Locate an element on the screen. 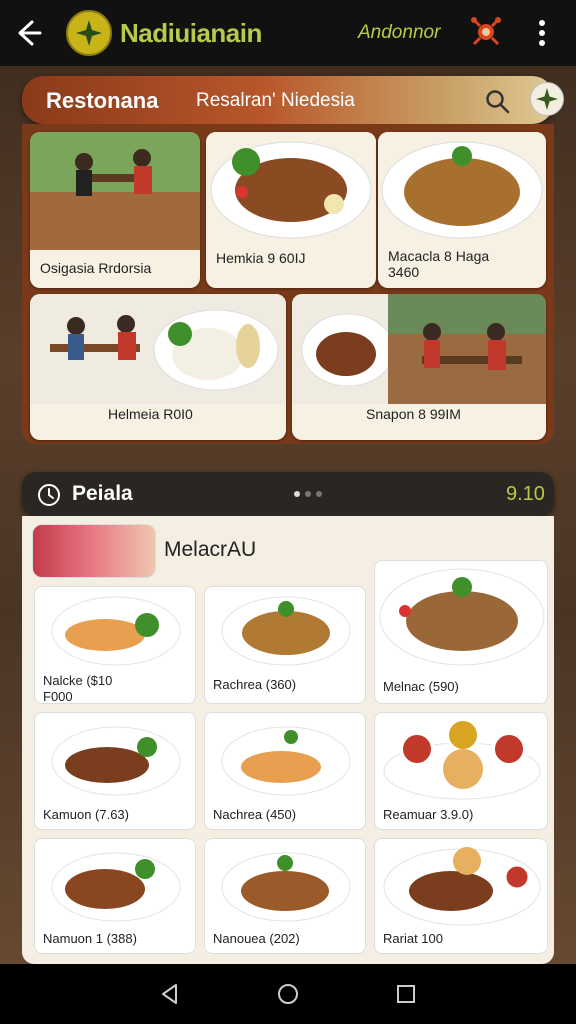 This screenshot has width=576, height=1024. app-subtitle: Andonnor is located at coordinates (399, 33).